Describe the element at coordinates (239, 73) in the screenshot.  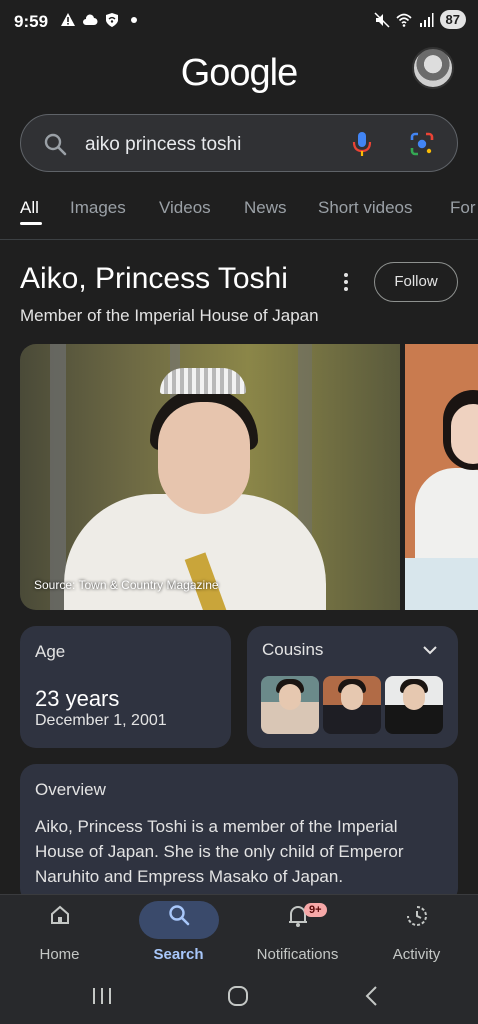
I see `google-logo: Google` at that location.